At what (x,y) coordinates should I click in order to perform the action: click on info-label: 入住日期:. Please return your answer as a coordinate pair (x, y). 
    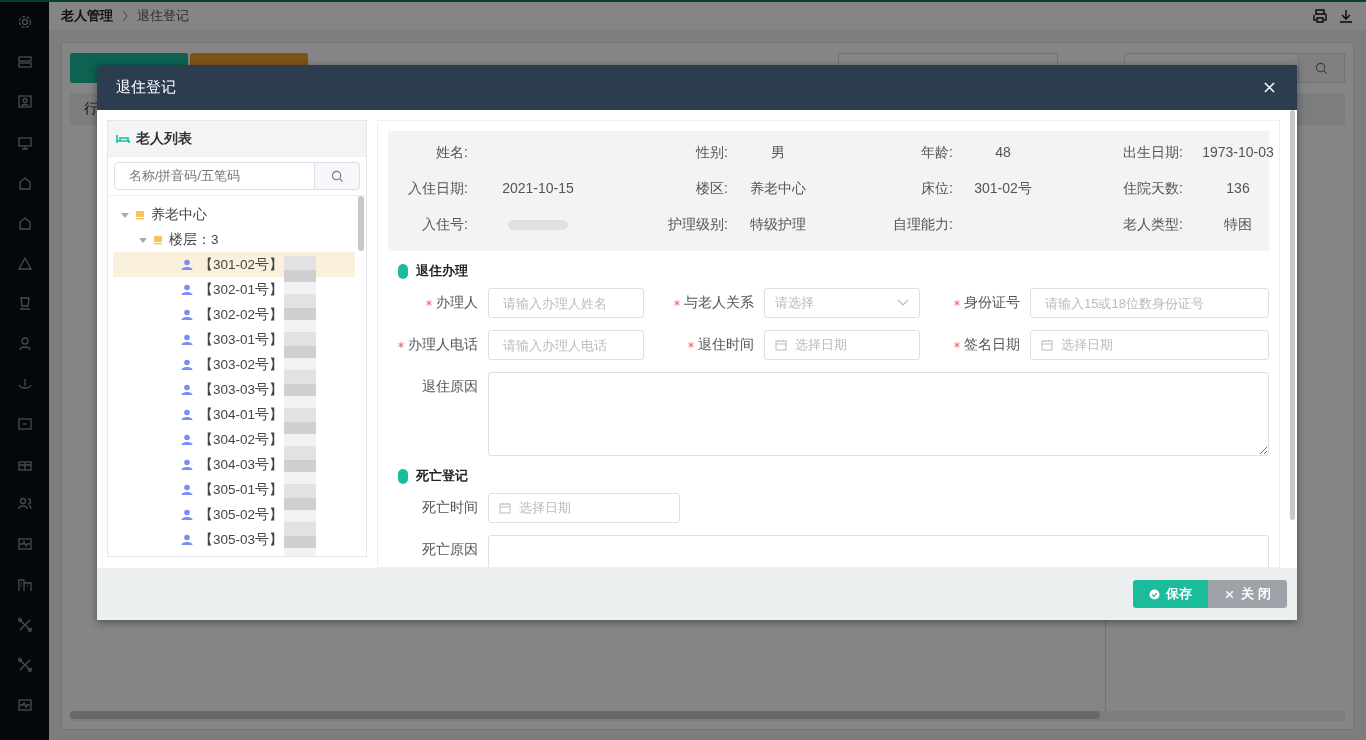
    Looking at the image, I should click on (437, 188).